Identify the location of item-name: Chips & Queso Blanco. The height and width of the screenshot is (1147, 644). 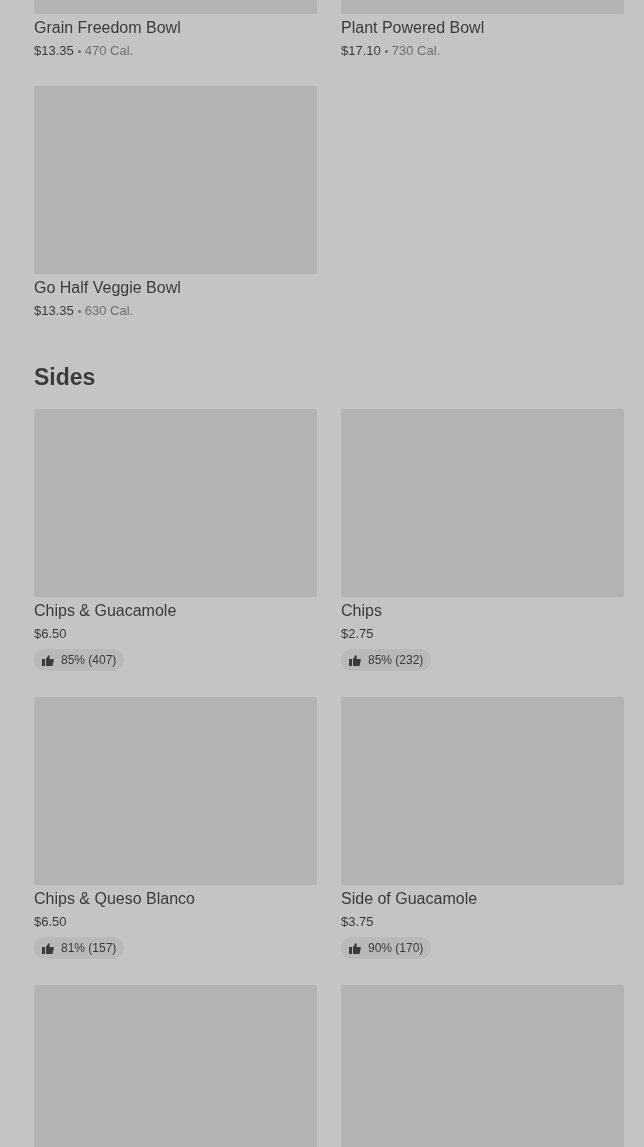
(115, 899).